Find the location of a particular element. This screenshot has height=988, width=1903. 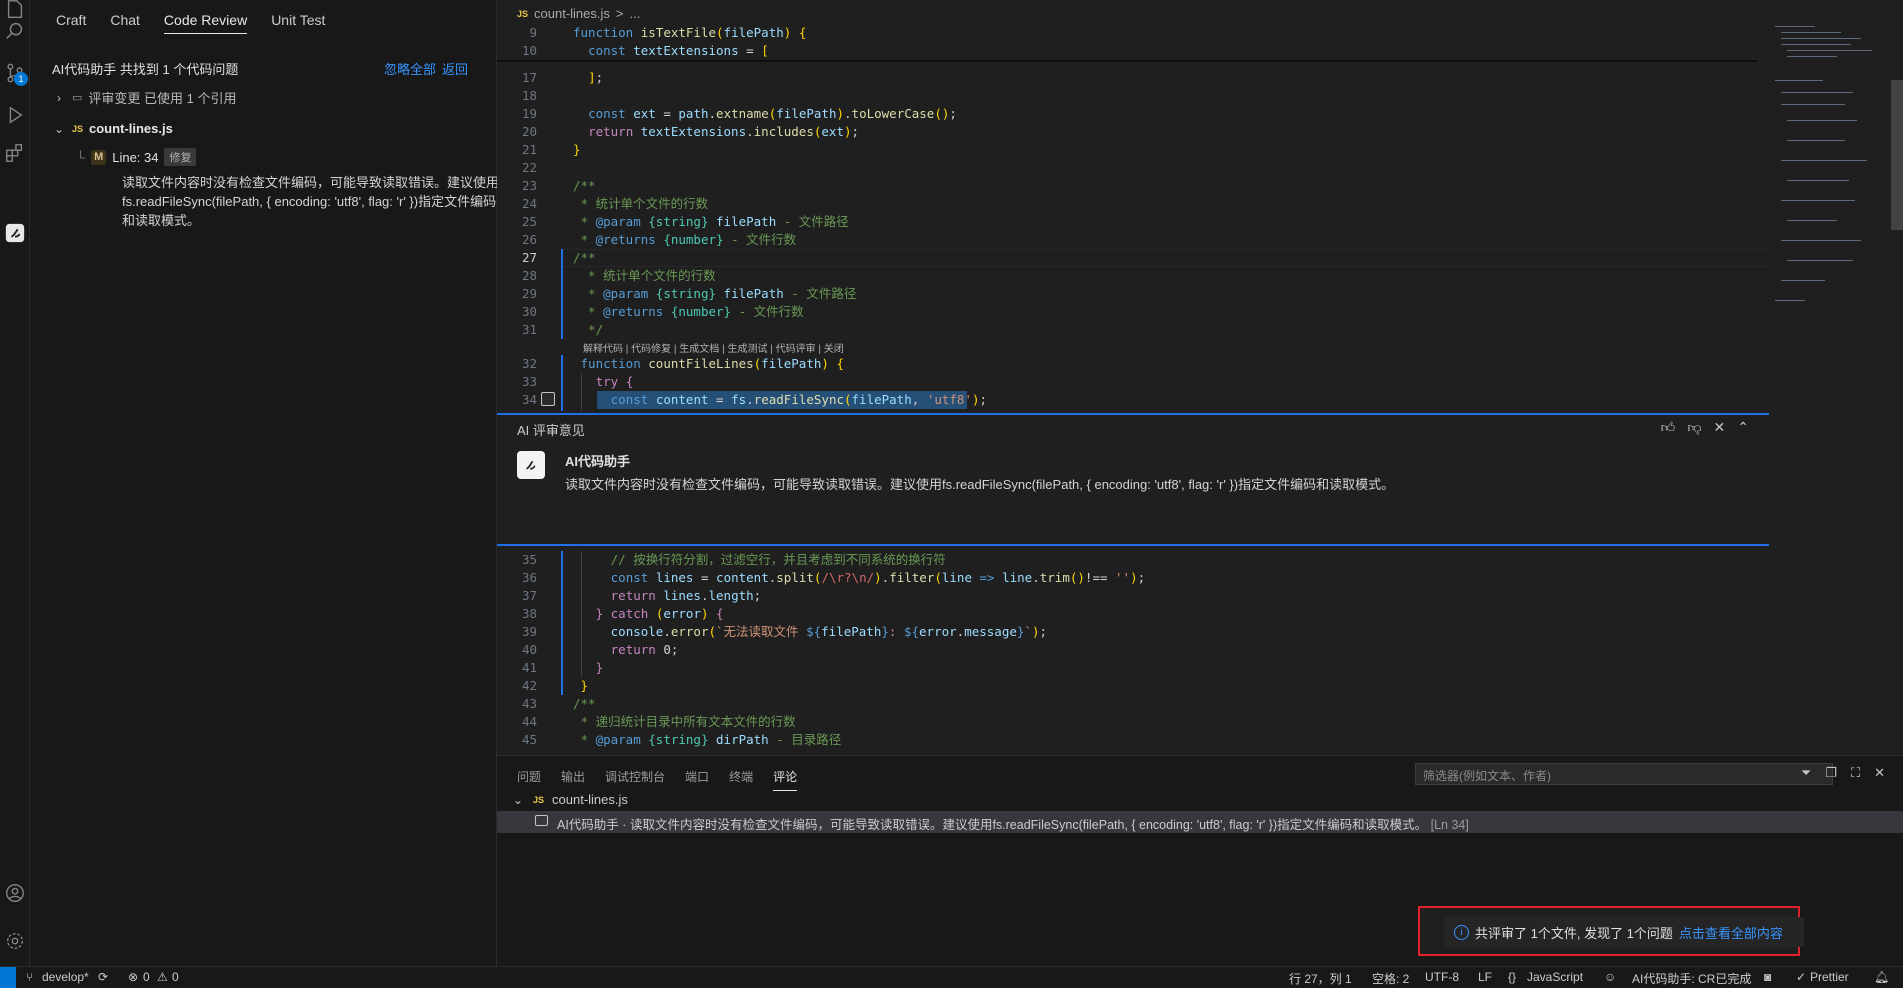

issue-item: └ M Line: 34 修复 is located at coordinates (136, 157).